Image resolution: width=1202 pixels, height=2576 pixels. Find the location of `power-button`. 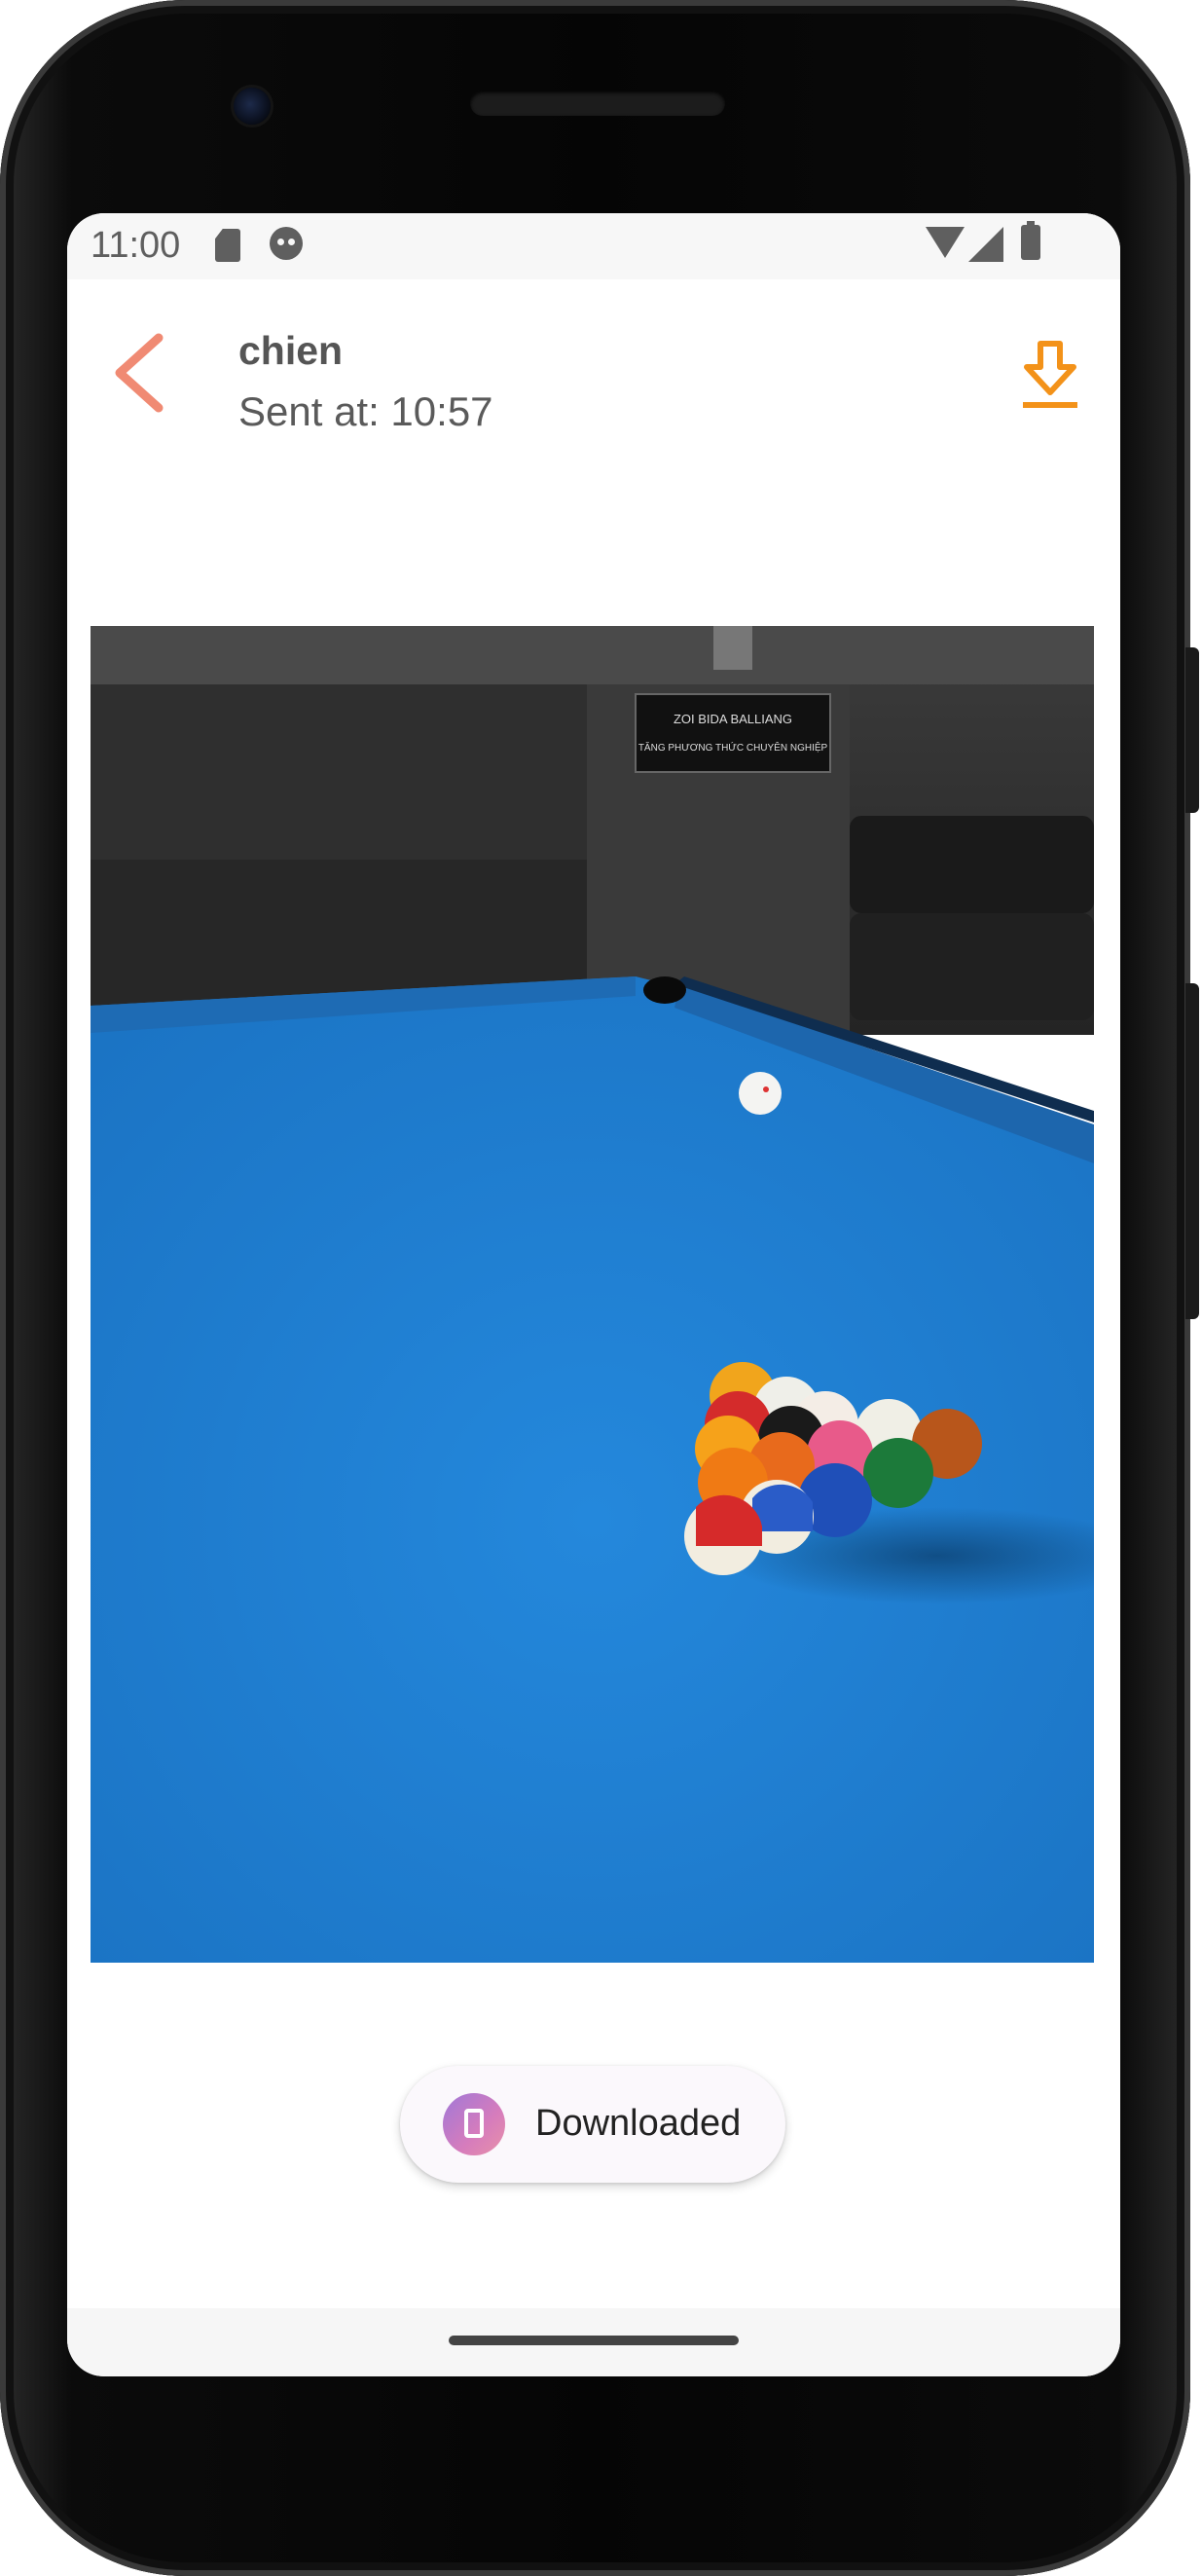

power-button is located at coordinates (1192, 730).